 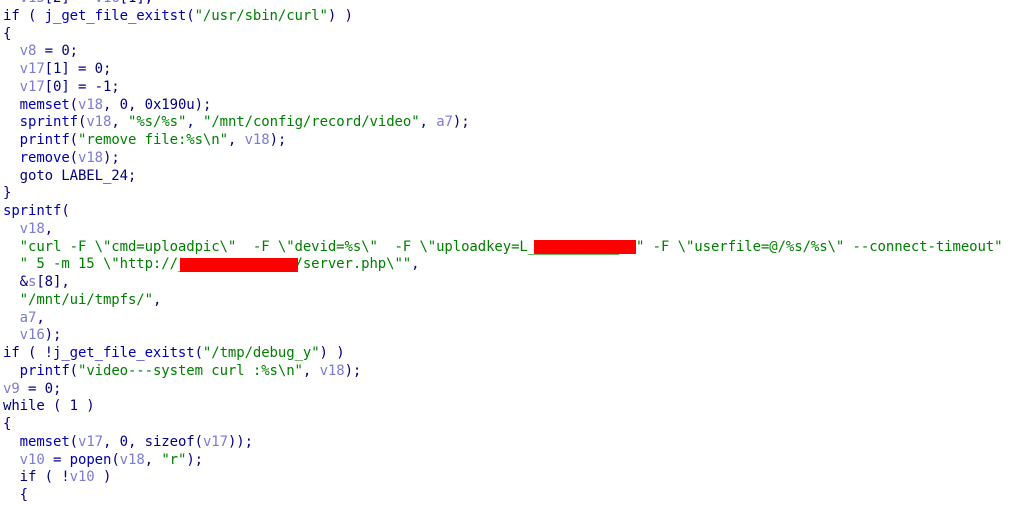 I want to click on code-line: goto LABEL_24;, so click(x=502, y=177).